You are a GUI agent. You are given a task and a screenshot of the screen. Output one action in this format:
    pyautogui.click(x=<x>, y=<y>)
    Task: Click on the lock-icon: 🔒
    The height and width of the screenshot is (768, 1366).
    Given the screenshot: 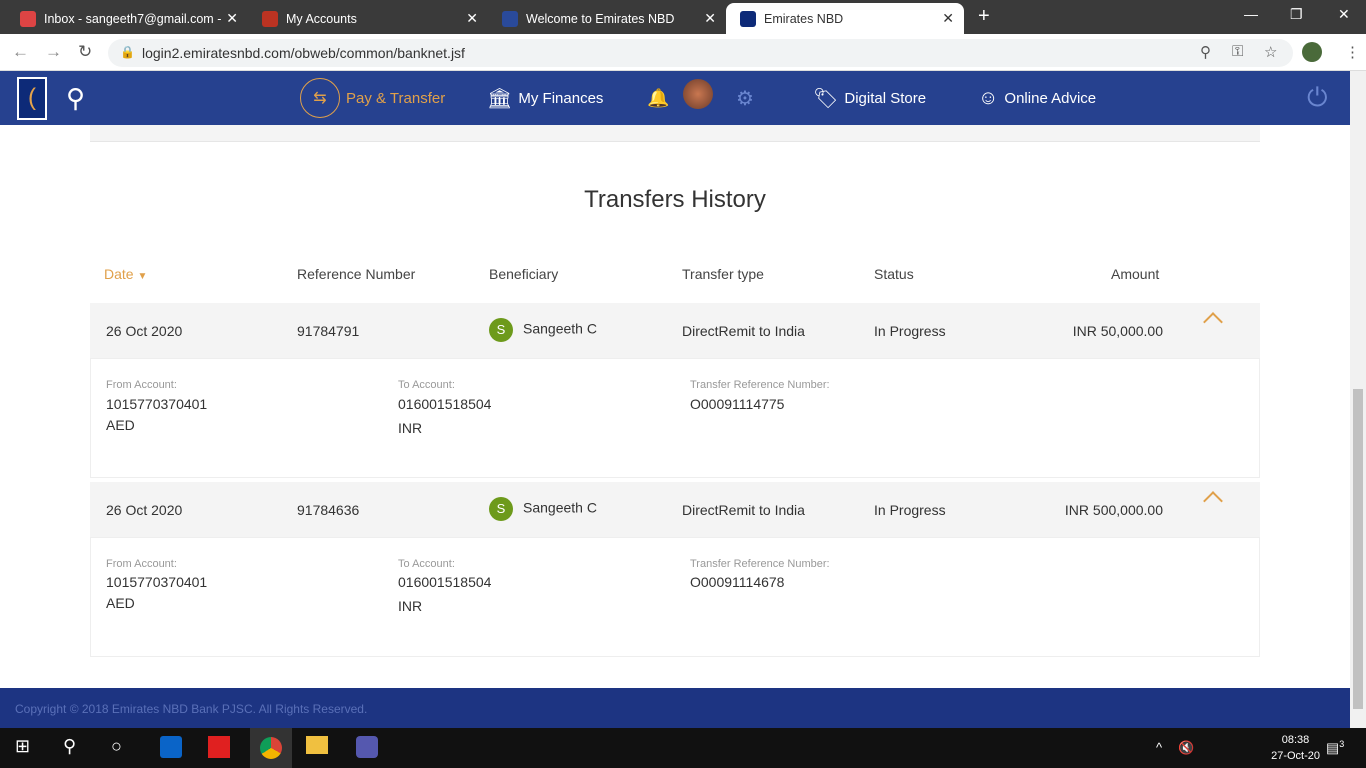 What is the action you would take?
    pyautogui.click(x=127, y=52)
    